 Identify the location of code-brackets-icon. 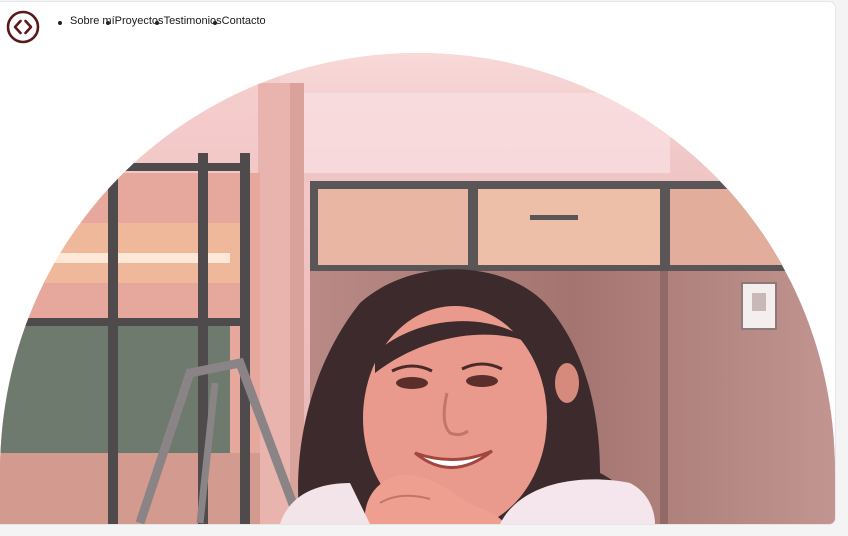
(23, 27).